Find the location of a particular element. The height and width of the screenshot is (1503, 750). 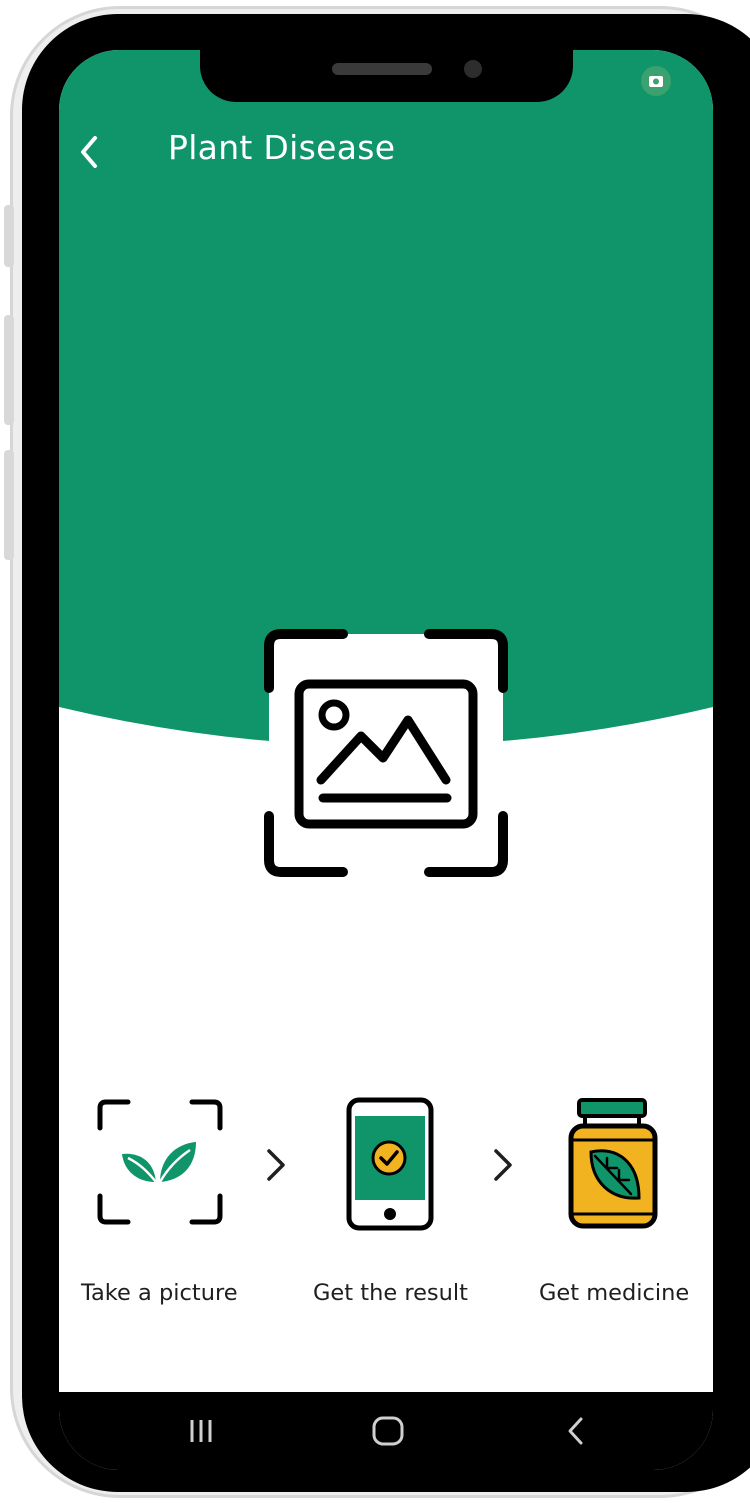

chevron-left-icon is located at coordinates (89, 152).